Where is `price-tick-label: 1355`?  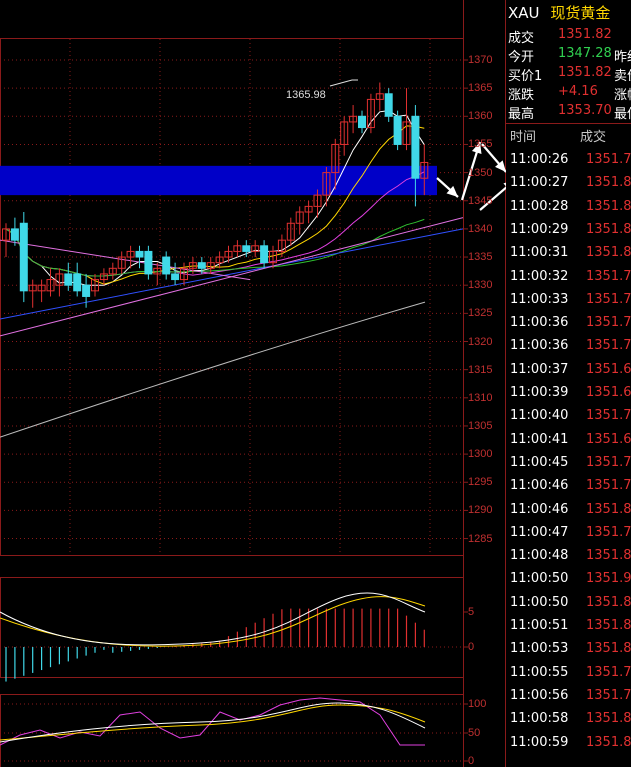 price-tick-label: 1355 is located at coordinates (480, 144).